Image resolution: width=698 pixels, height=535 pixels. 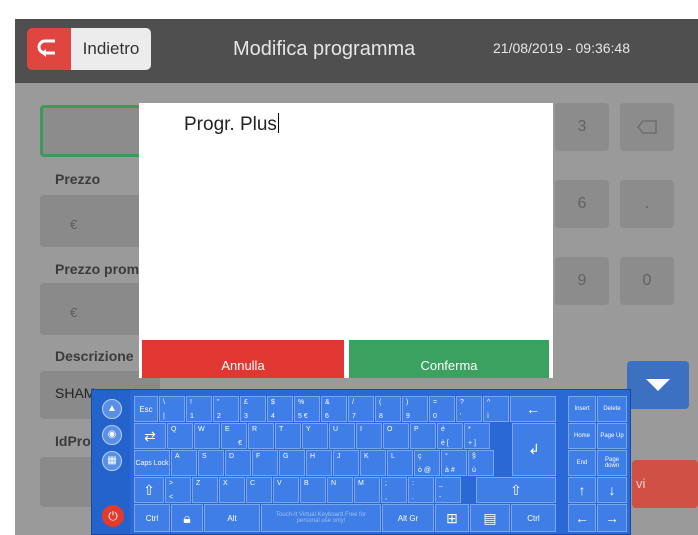 I want to click on numpad-key-9: 9, so click(x=582, y=281).